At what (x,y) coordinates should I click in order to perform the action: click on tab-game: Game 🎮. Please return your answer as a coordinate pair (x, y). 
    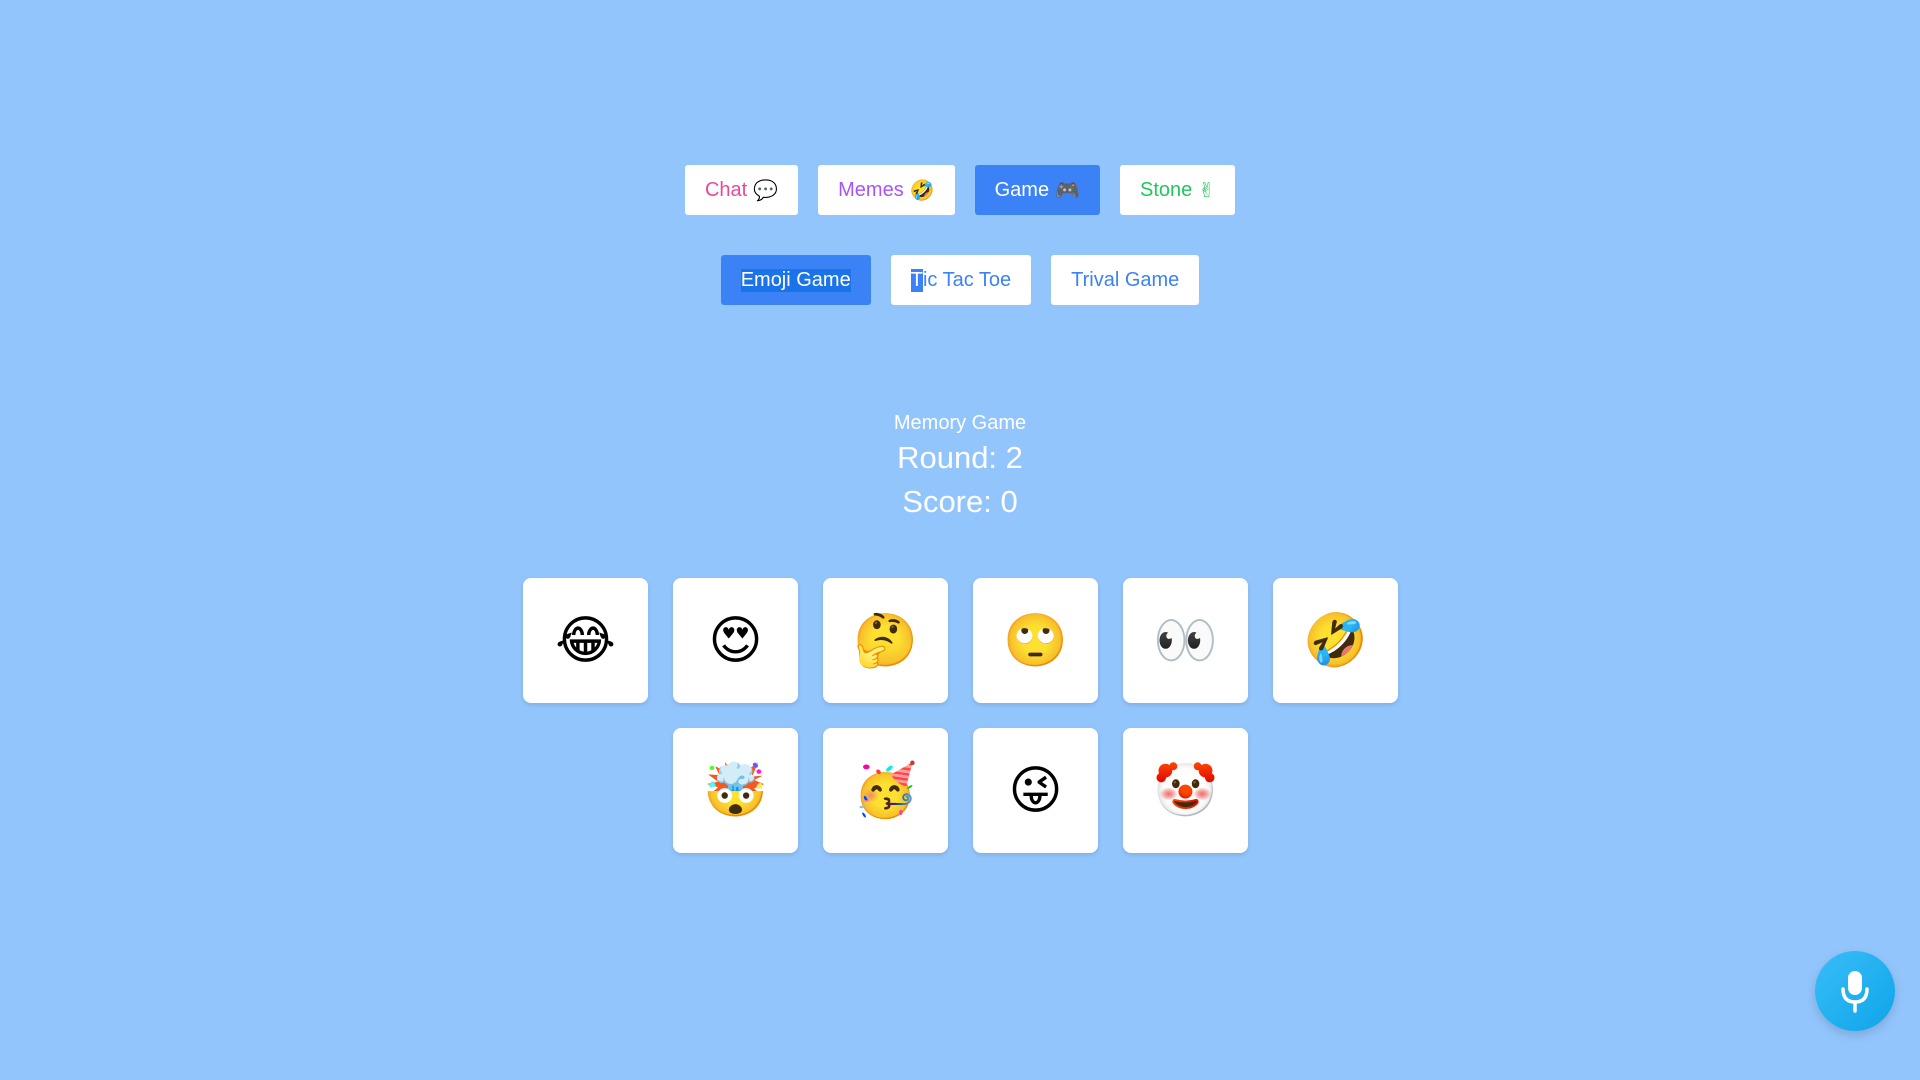
    Looking at the image, I should click on (1037, 190).